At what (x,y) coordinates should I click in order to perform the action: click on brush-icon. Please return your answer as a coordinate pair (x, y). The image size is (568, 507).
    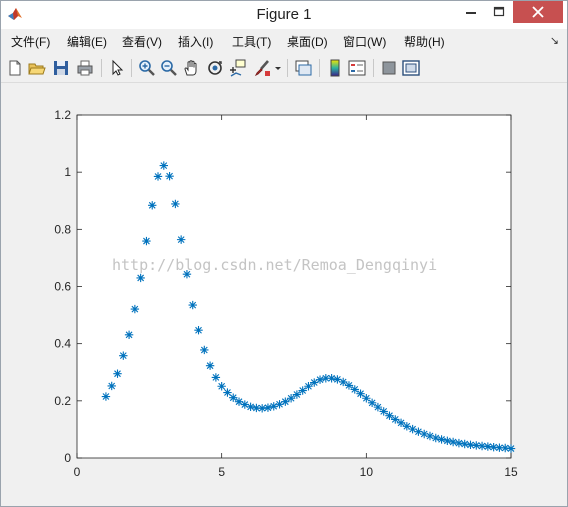
    Looking at the image, I should click on (262, 68).